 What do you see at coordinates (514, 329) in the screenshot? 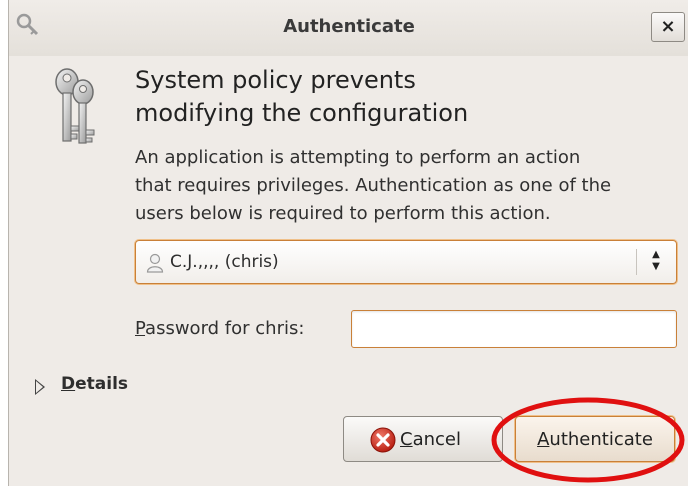
I see `password-input` at bounding box center [514, 329].